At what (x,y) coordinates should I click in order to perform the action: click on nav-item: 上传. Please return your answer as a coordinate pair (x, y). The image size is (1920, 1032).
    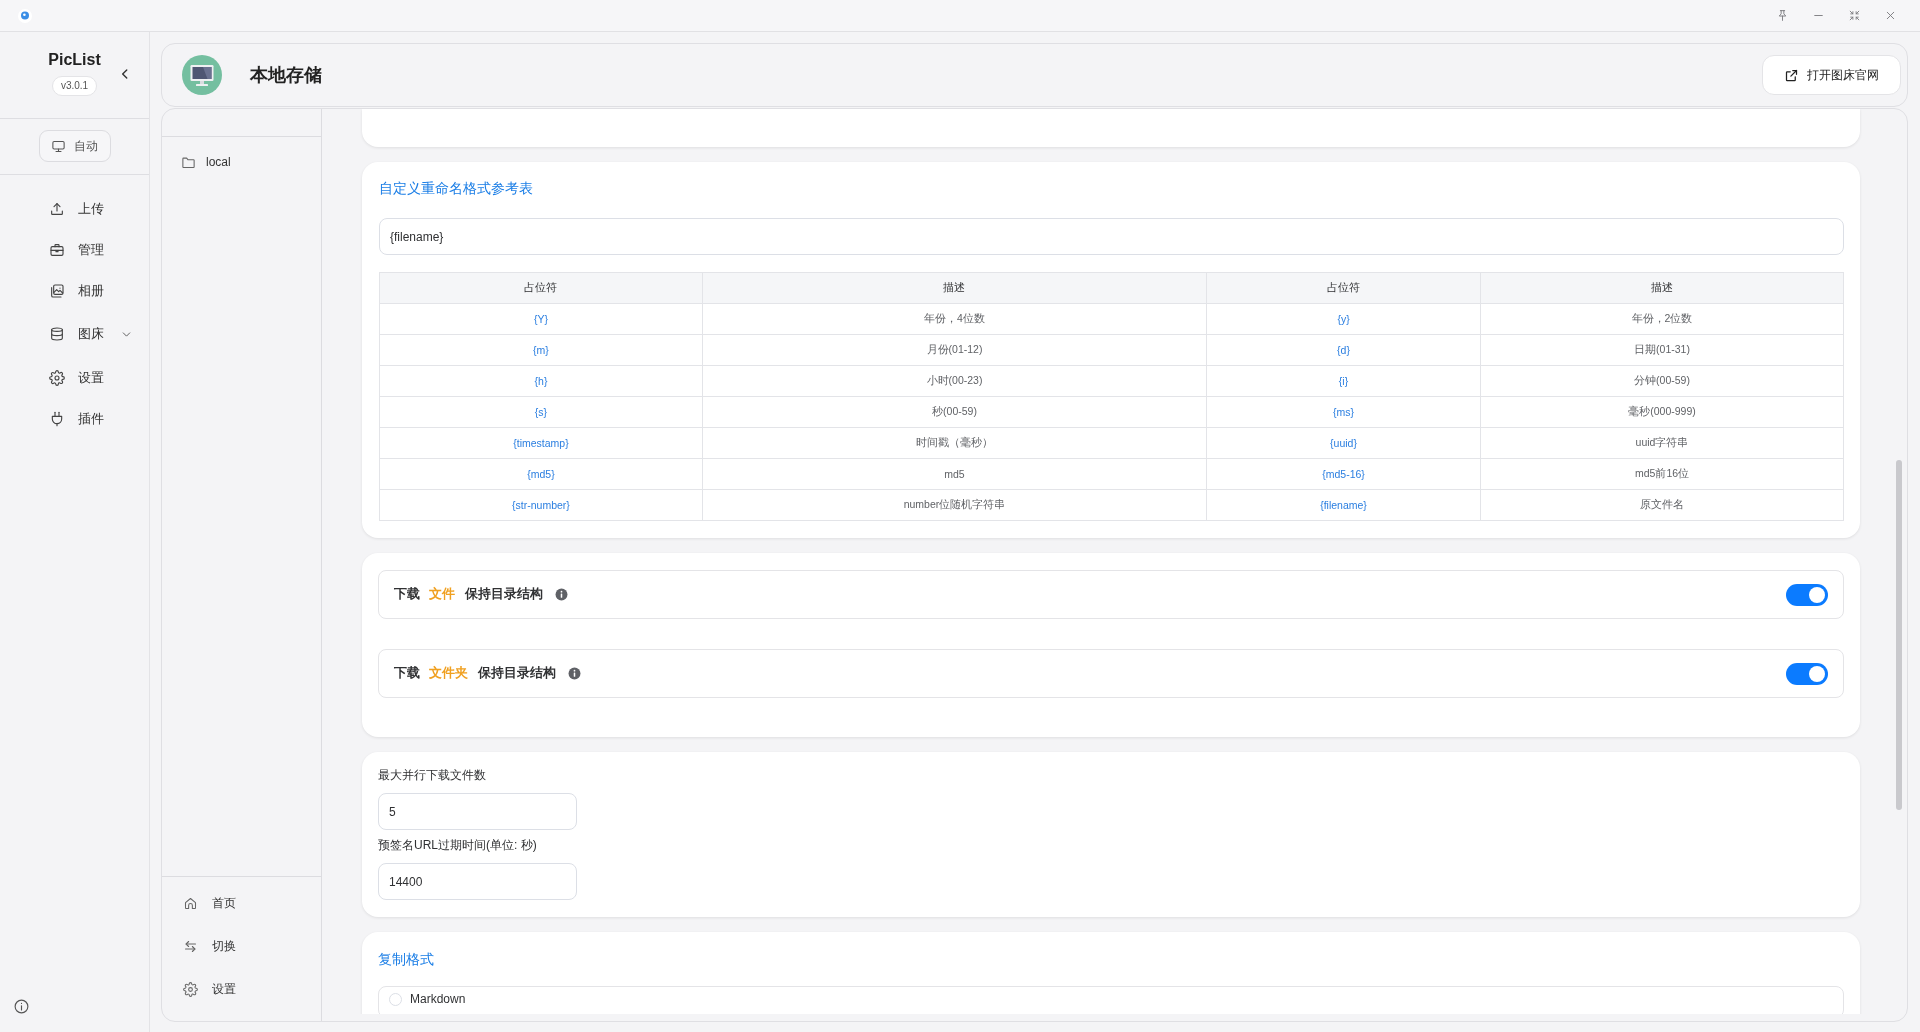
    Looking at the image, I should click on (74, 208).